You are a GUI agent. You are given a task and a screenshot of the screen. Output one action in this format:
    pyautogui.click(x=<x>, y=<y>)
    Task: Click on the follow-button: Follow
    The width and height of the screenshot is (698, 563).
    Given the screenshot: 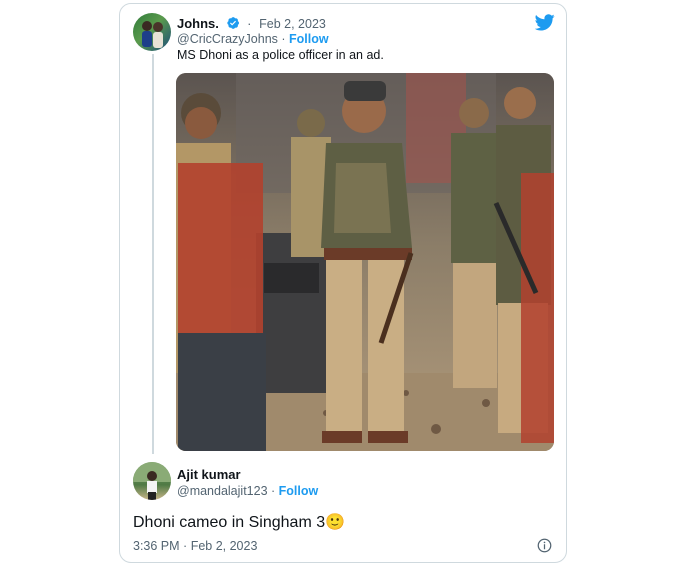 What is the action you would take?
    pyautogui.click(x=309, y=39)
    